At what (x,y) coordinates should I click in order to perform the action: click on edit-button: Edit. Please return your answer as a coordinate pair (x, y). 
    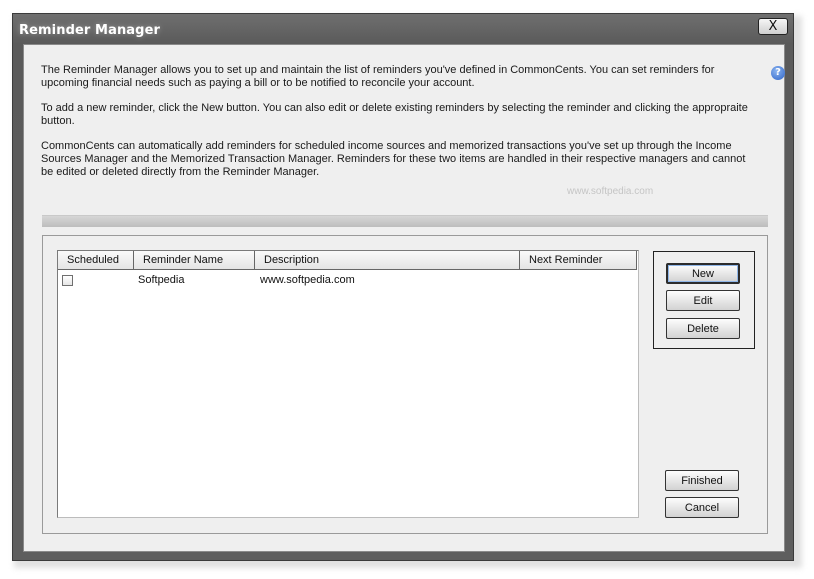
    Looking at the image, I should click on (703, 300).